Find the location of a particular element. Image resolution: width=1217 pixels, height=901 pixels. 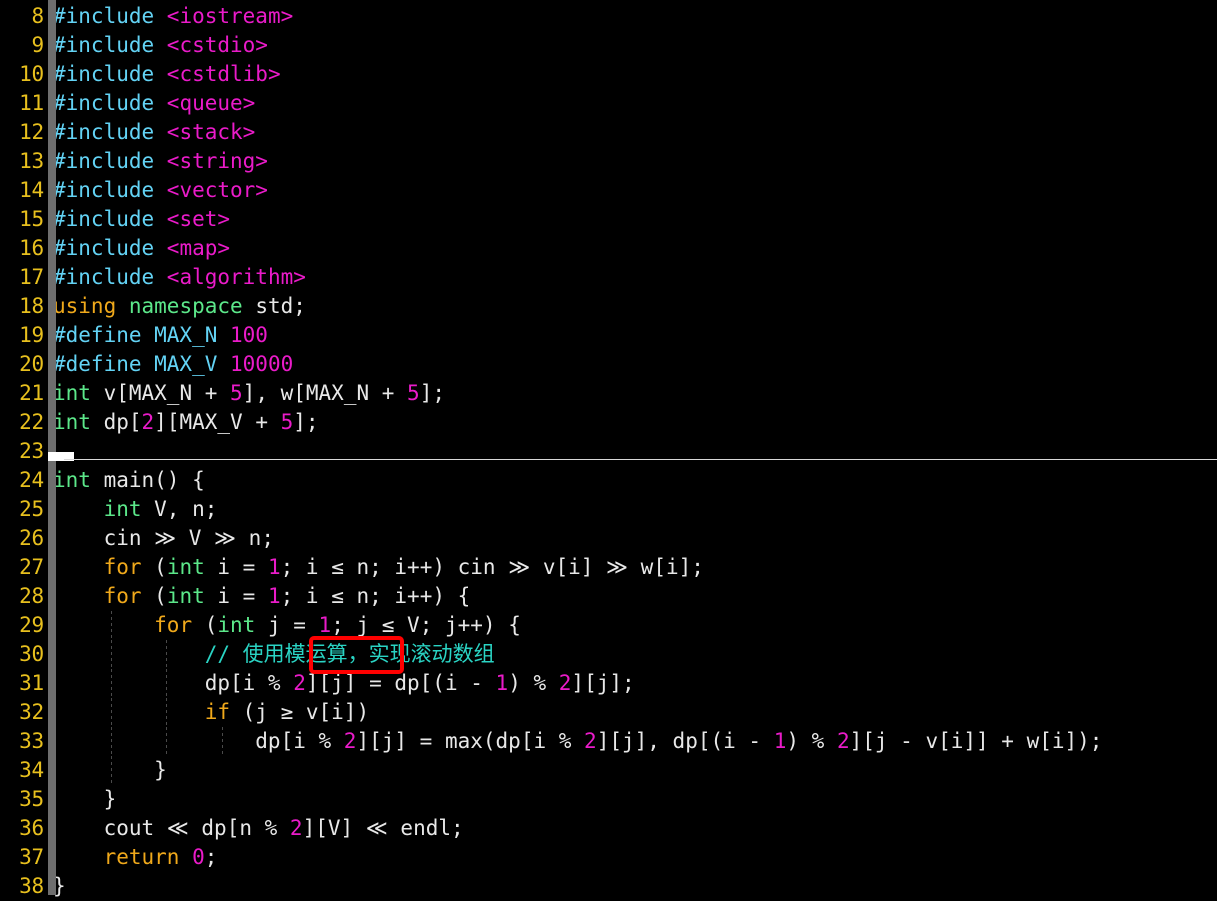

code-line: cin ≫ V ≫ n; is located at coordinates (163, 538).